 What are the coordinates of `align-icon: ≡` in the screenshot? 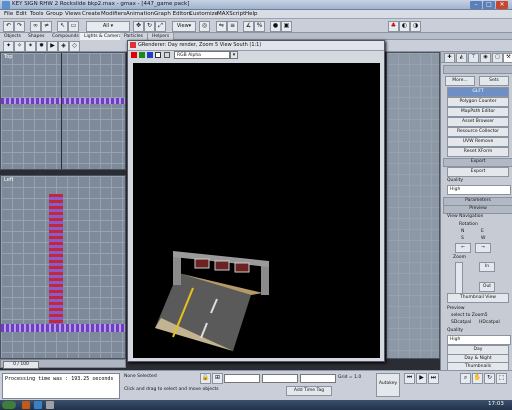 It's located at (232, 26).